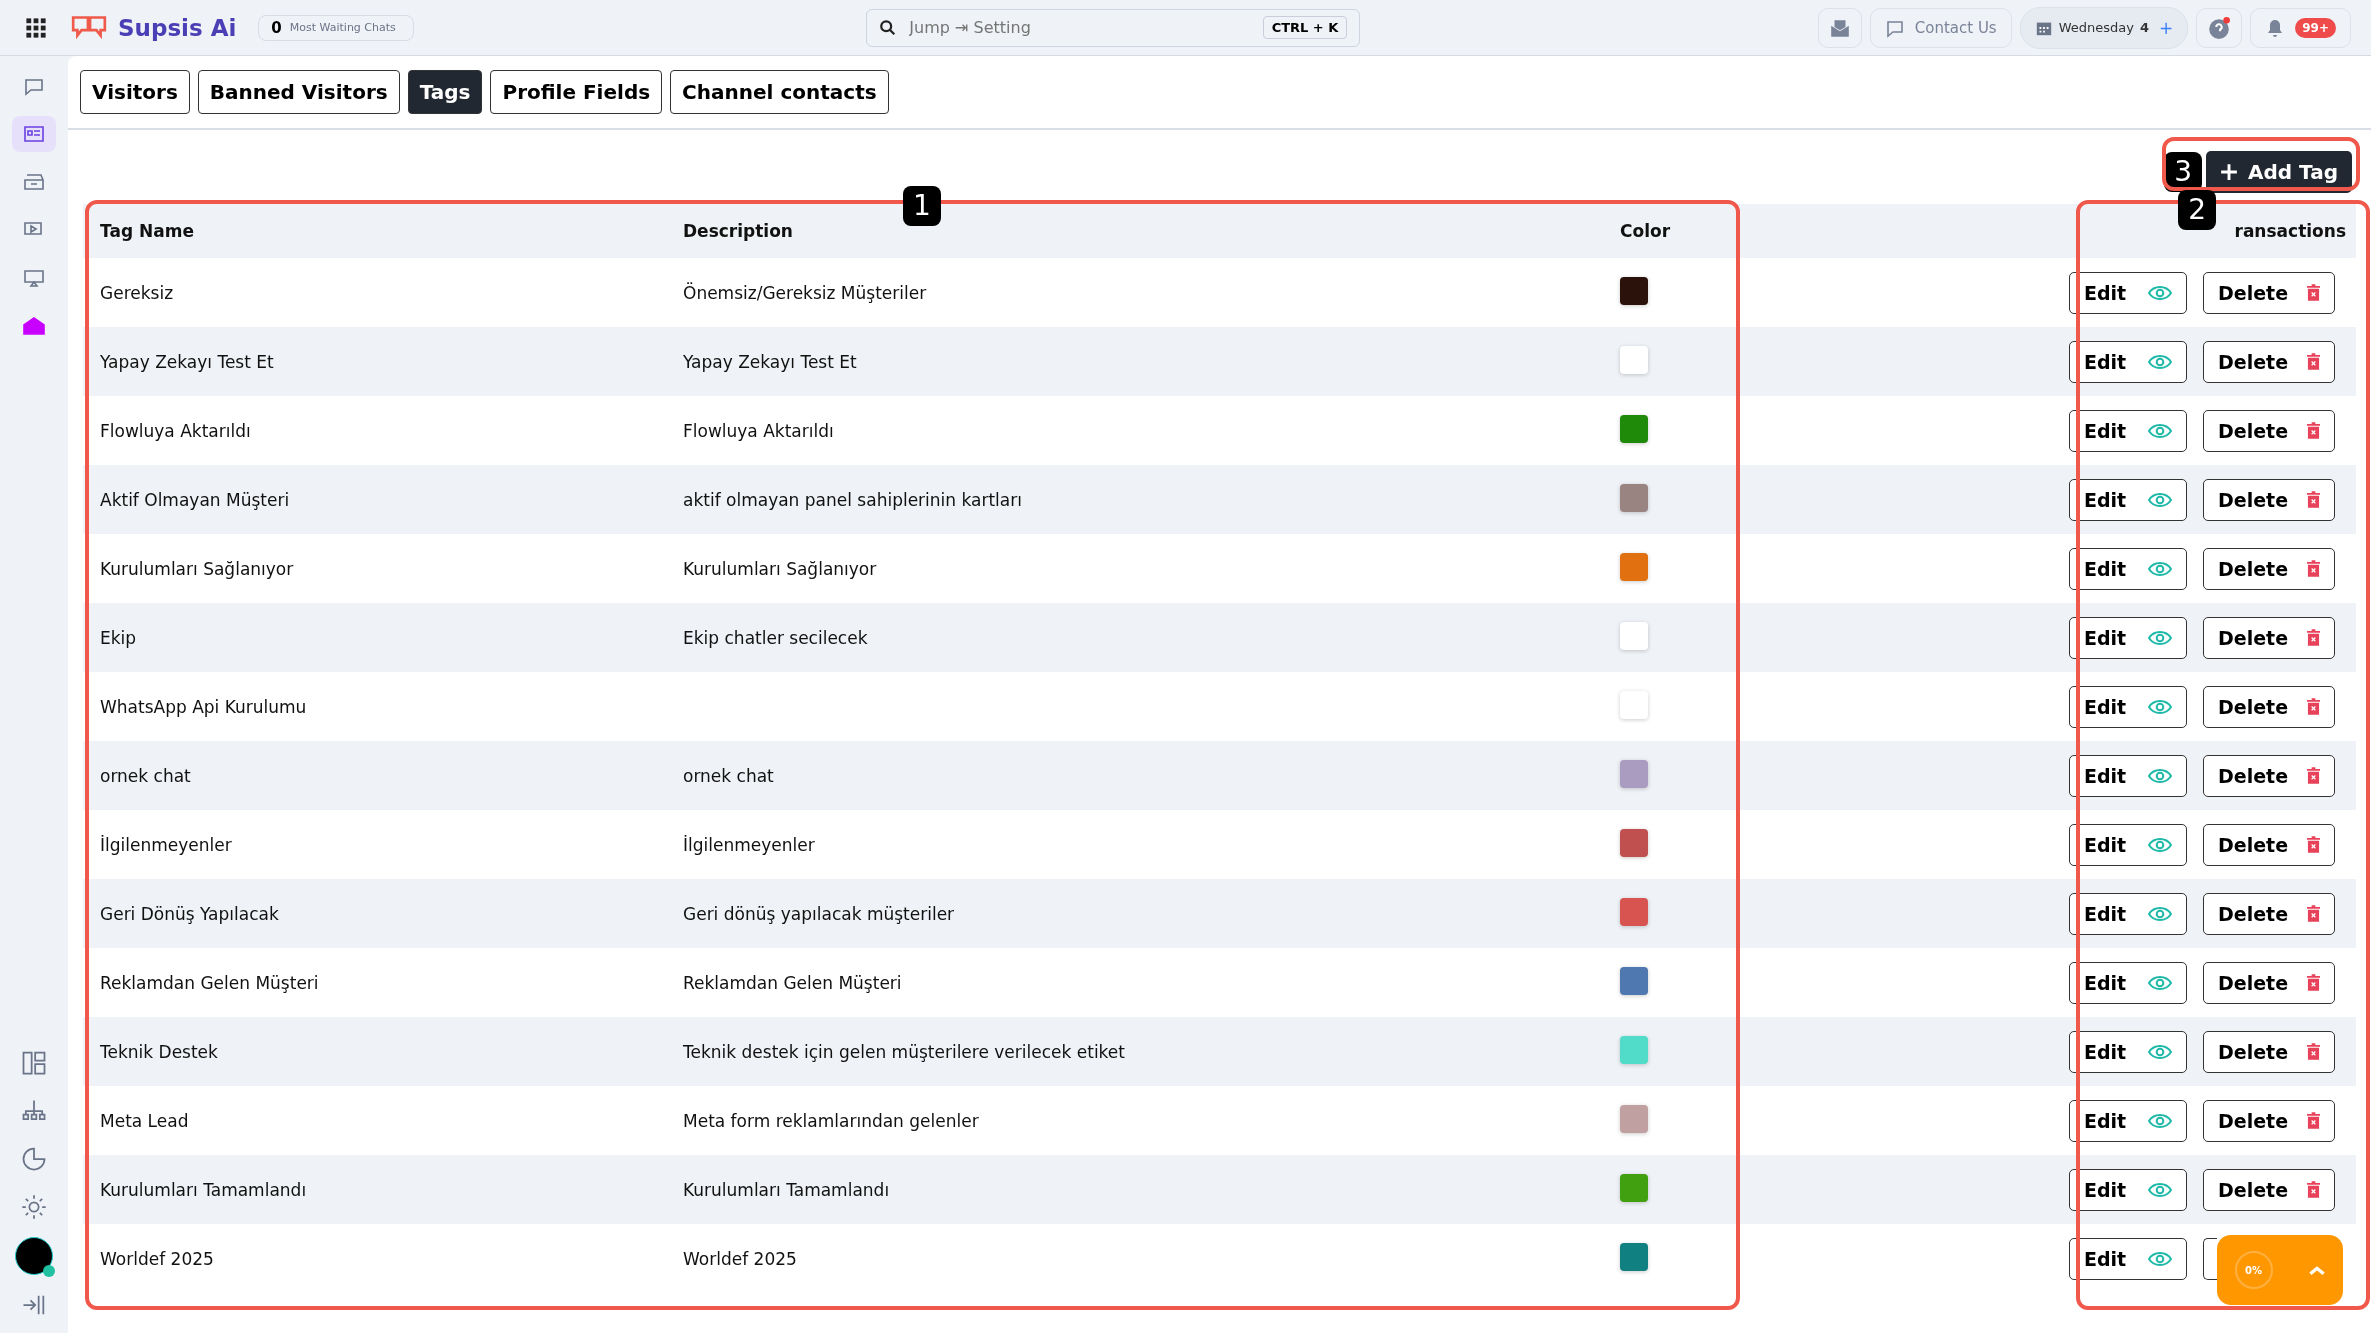 The image size is (2371, 1333). I want to click on notifications-button: 99+, so click(2300, 27).